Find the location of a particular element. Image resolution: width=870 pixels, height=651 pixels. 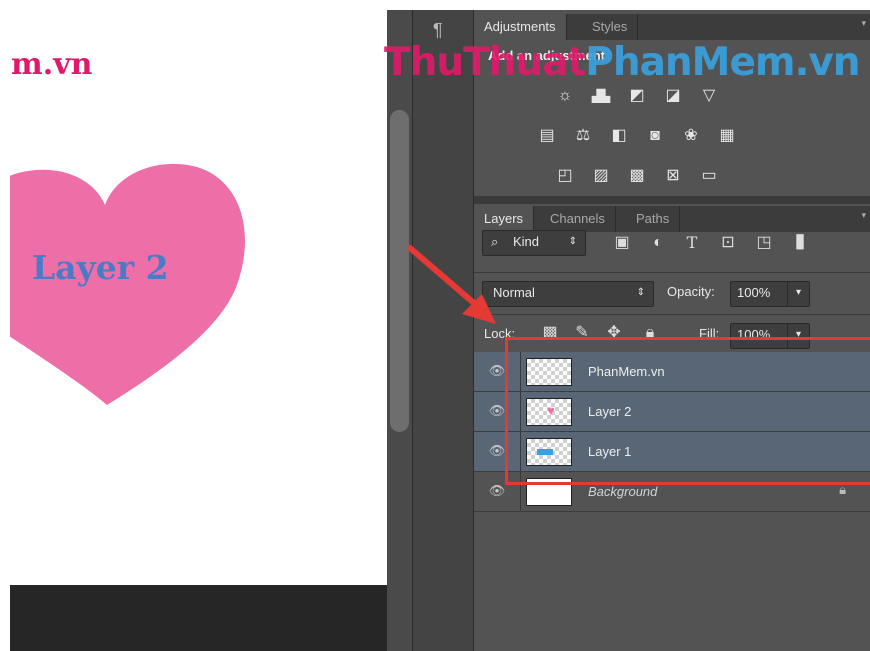

watermark-part2: PhanMem.vn is located at coordinates (722, 62).